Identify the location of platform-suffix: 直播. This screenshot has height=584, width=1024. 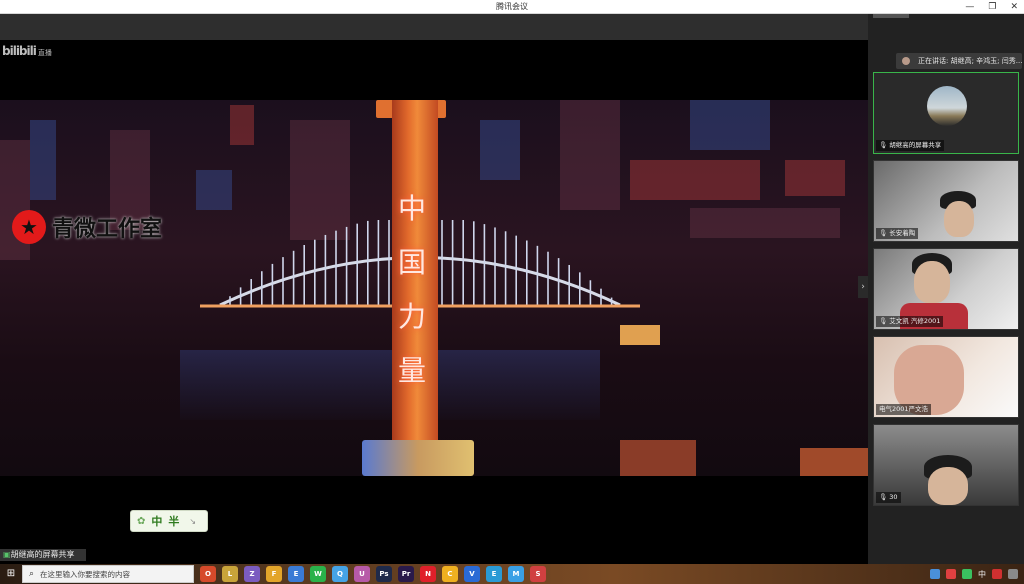
(44, 53).